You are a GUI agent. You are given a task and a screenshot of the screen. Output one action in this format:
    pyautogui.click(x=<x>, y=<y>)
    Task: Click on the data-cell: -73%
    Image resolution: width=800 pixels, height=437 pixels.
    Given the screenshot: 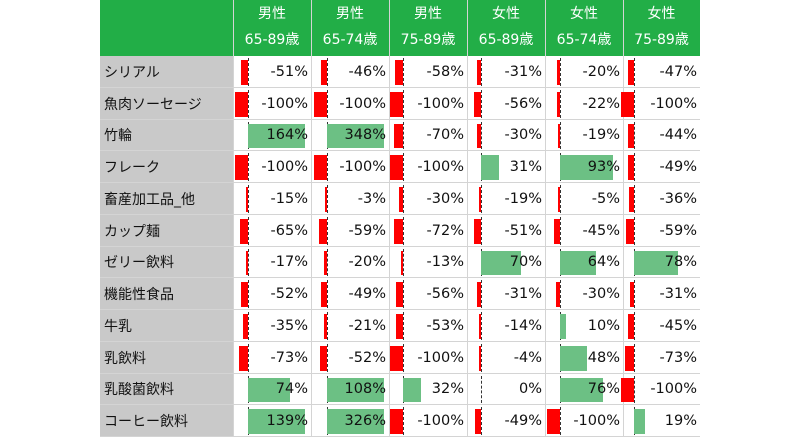 What is the action you would take?
    pyautogui.click(x=661, y=357)
    